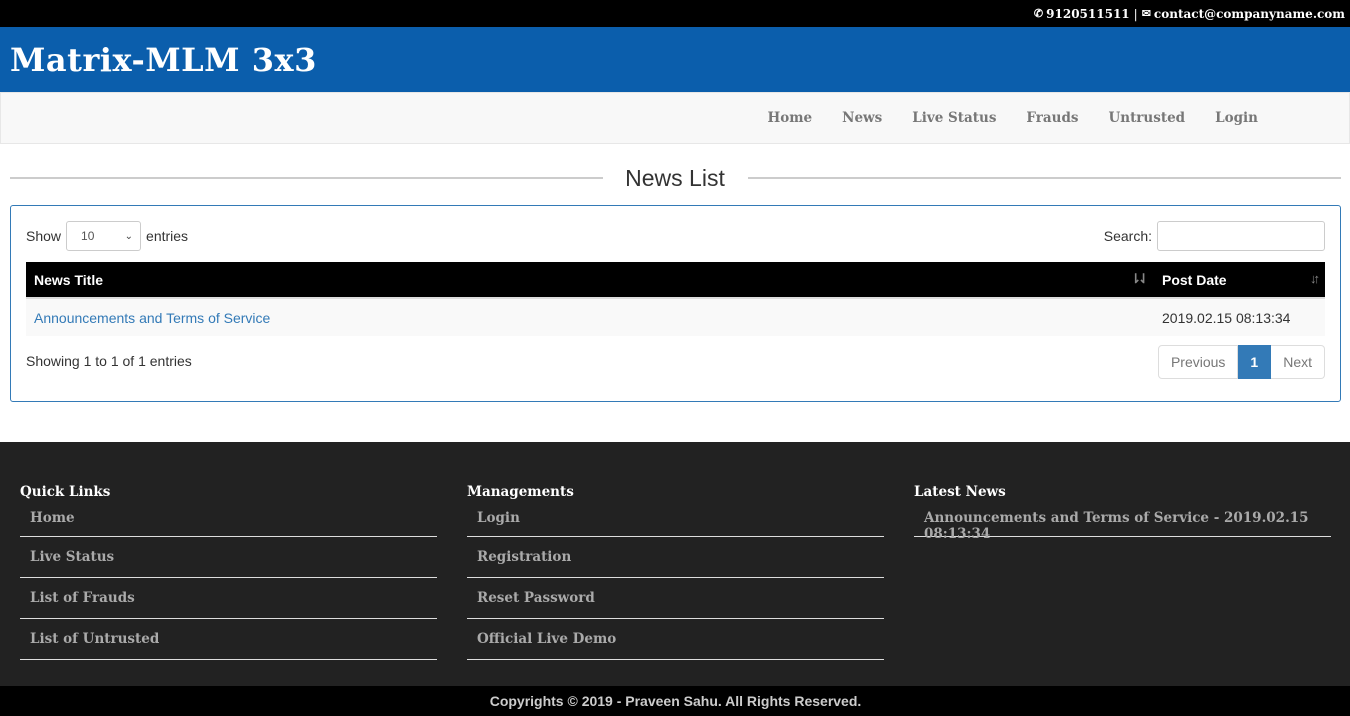 This screenshot has height=716, width=1350. What do you see at coordinates (1127, 236) in the screenshot?
I see `search-label: Search:` at bounding box center [1127, 236].